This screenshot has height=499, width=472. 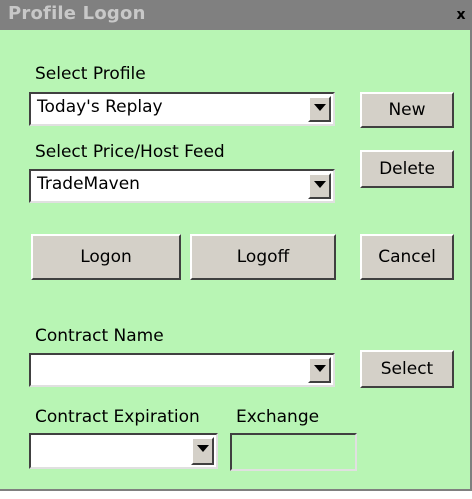 What do you see at coordinates (407, 369) in the screenshot?
I see `select-button: Select` at bounding box center [407, 369].